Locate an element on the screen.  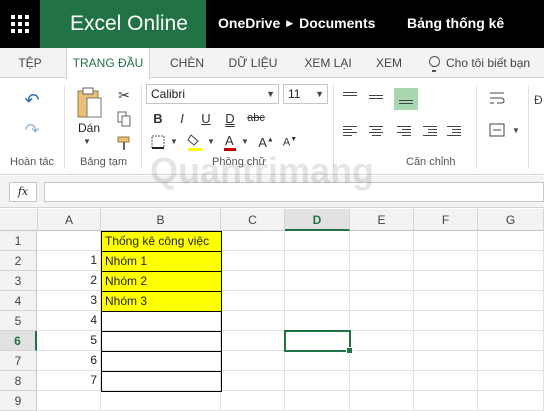
row-header-9: 9 is located at coordinates (18, 401).